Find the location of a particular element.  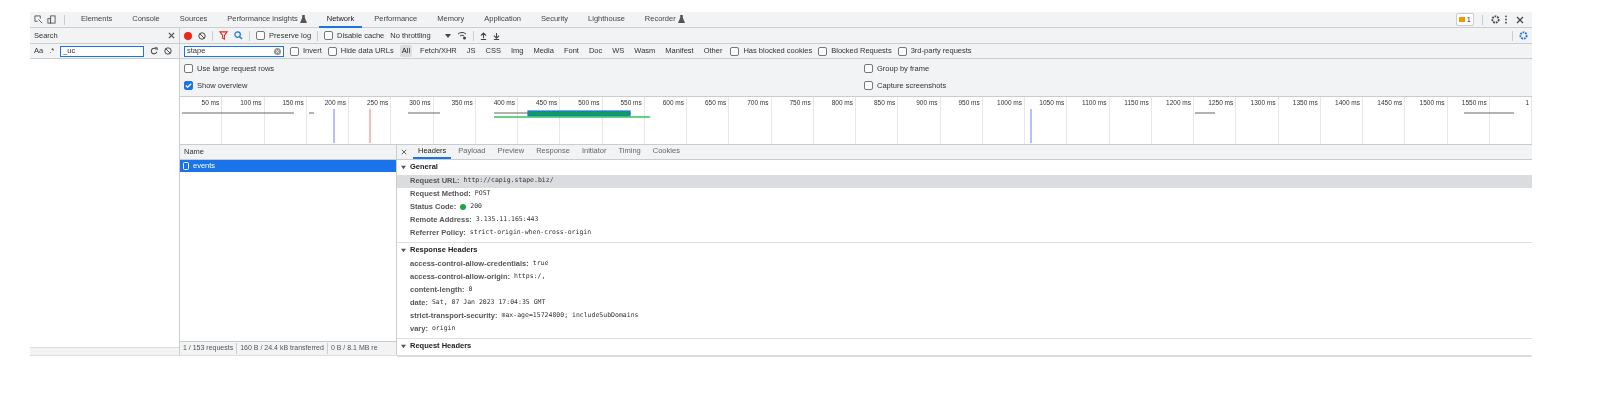

upload-icon is located at coordinates (483, 35).